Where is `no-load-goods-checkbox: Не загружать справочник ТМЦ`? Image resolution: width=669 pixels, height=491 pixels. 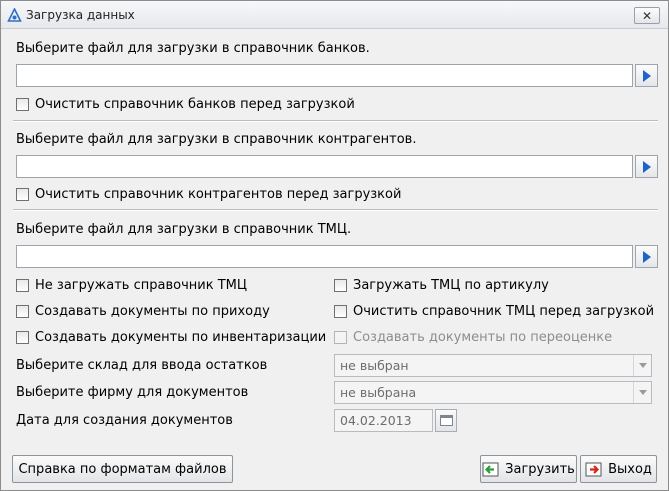
no-load-goods-checkbox: Не загружать справочник ТМЦ is located at coordinates (131, 285).